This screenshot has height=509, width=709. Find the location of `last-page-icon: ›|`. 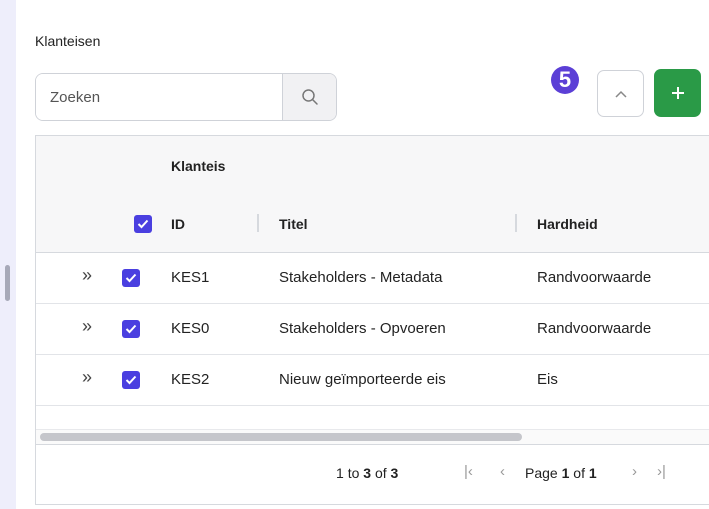

last-page-icon: ›| is located at coordinates (661, 471).